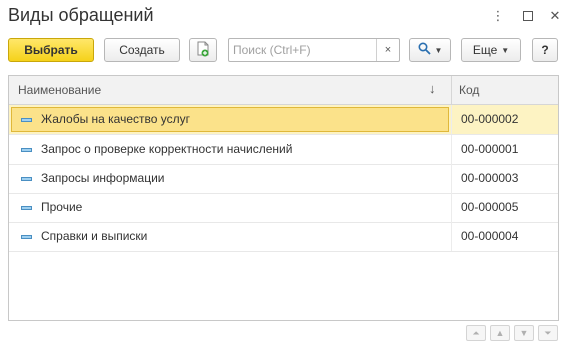  What do you see at coordinates (103, 178) in the screenshot?
I see `row-name: Запросы информации` at bounding box center [103, 178].